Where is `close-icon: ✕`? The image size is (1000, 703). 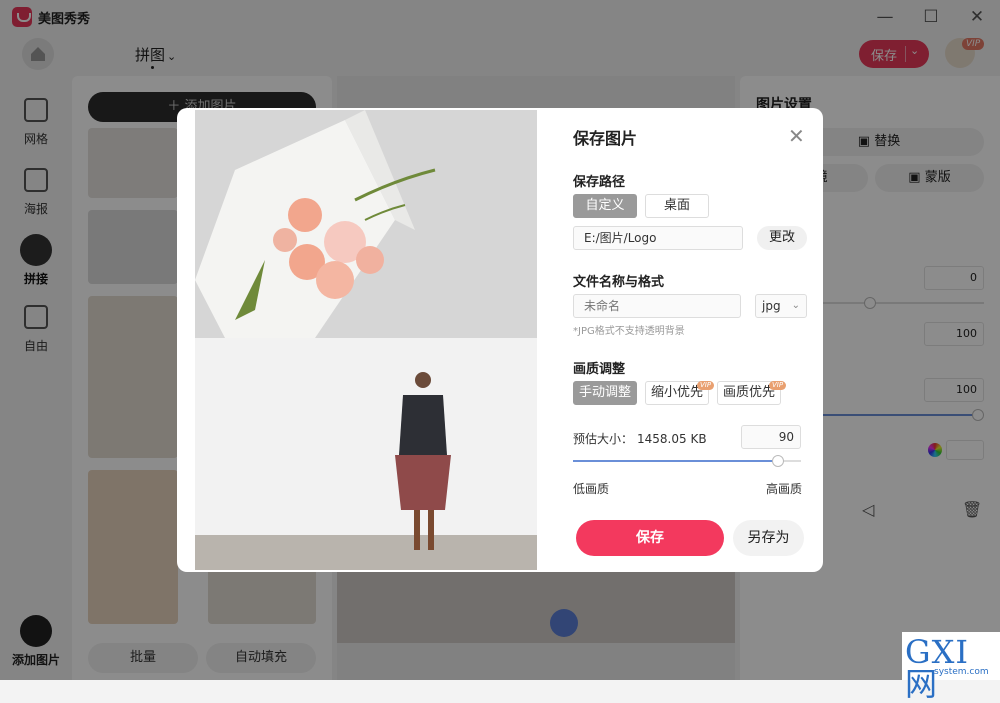 close-icon: ✕ is located at coordinates (796, 136).